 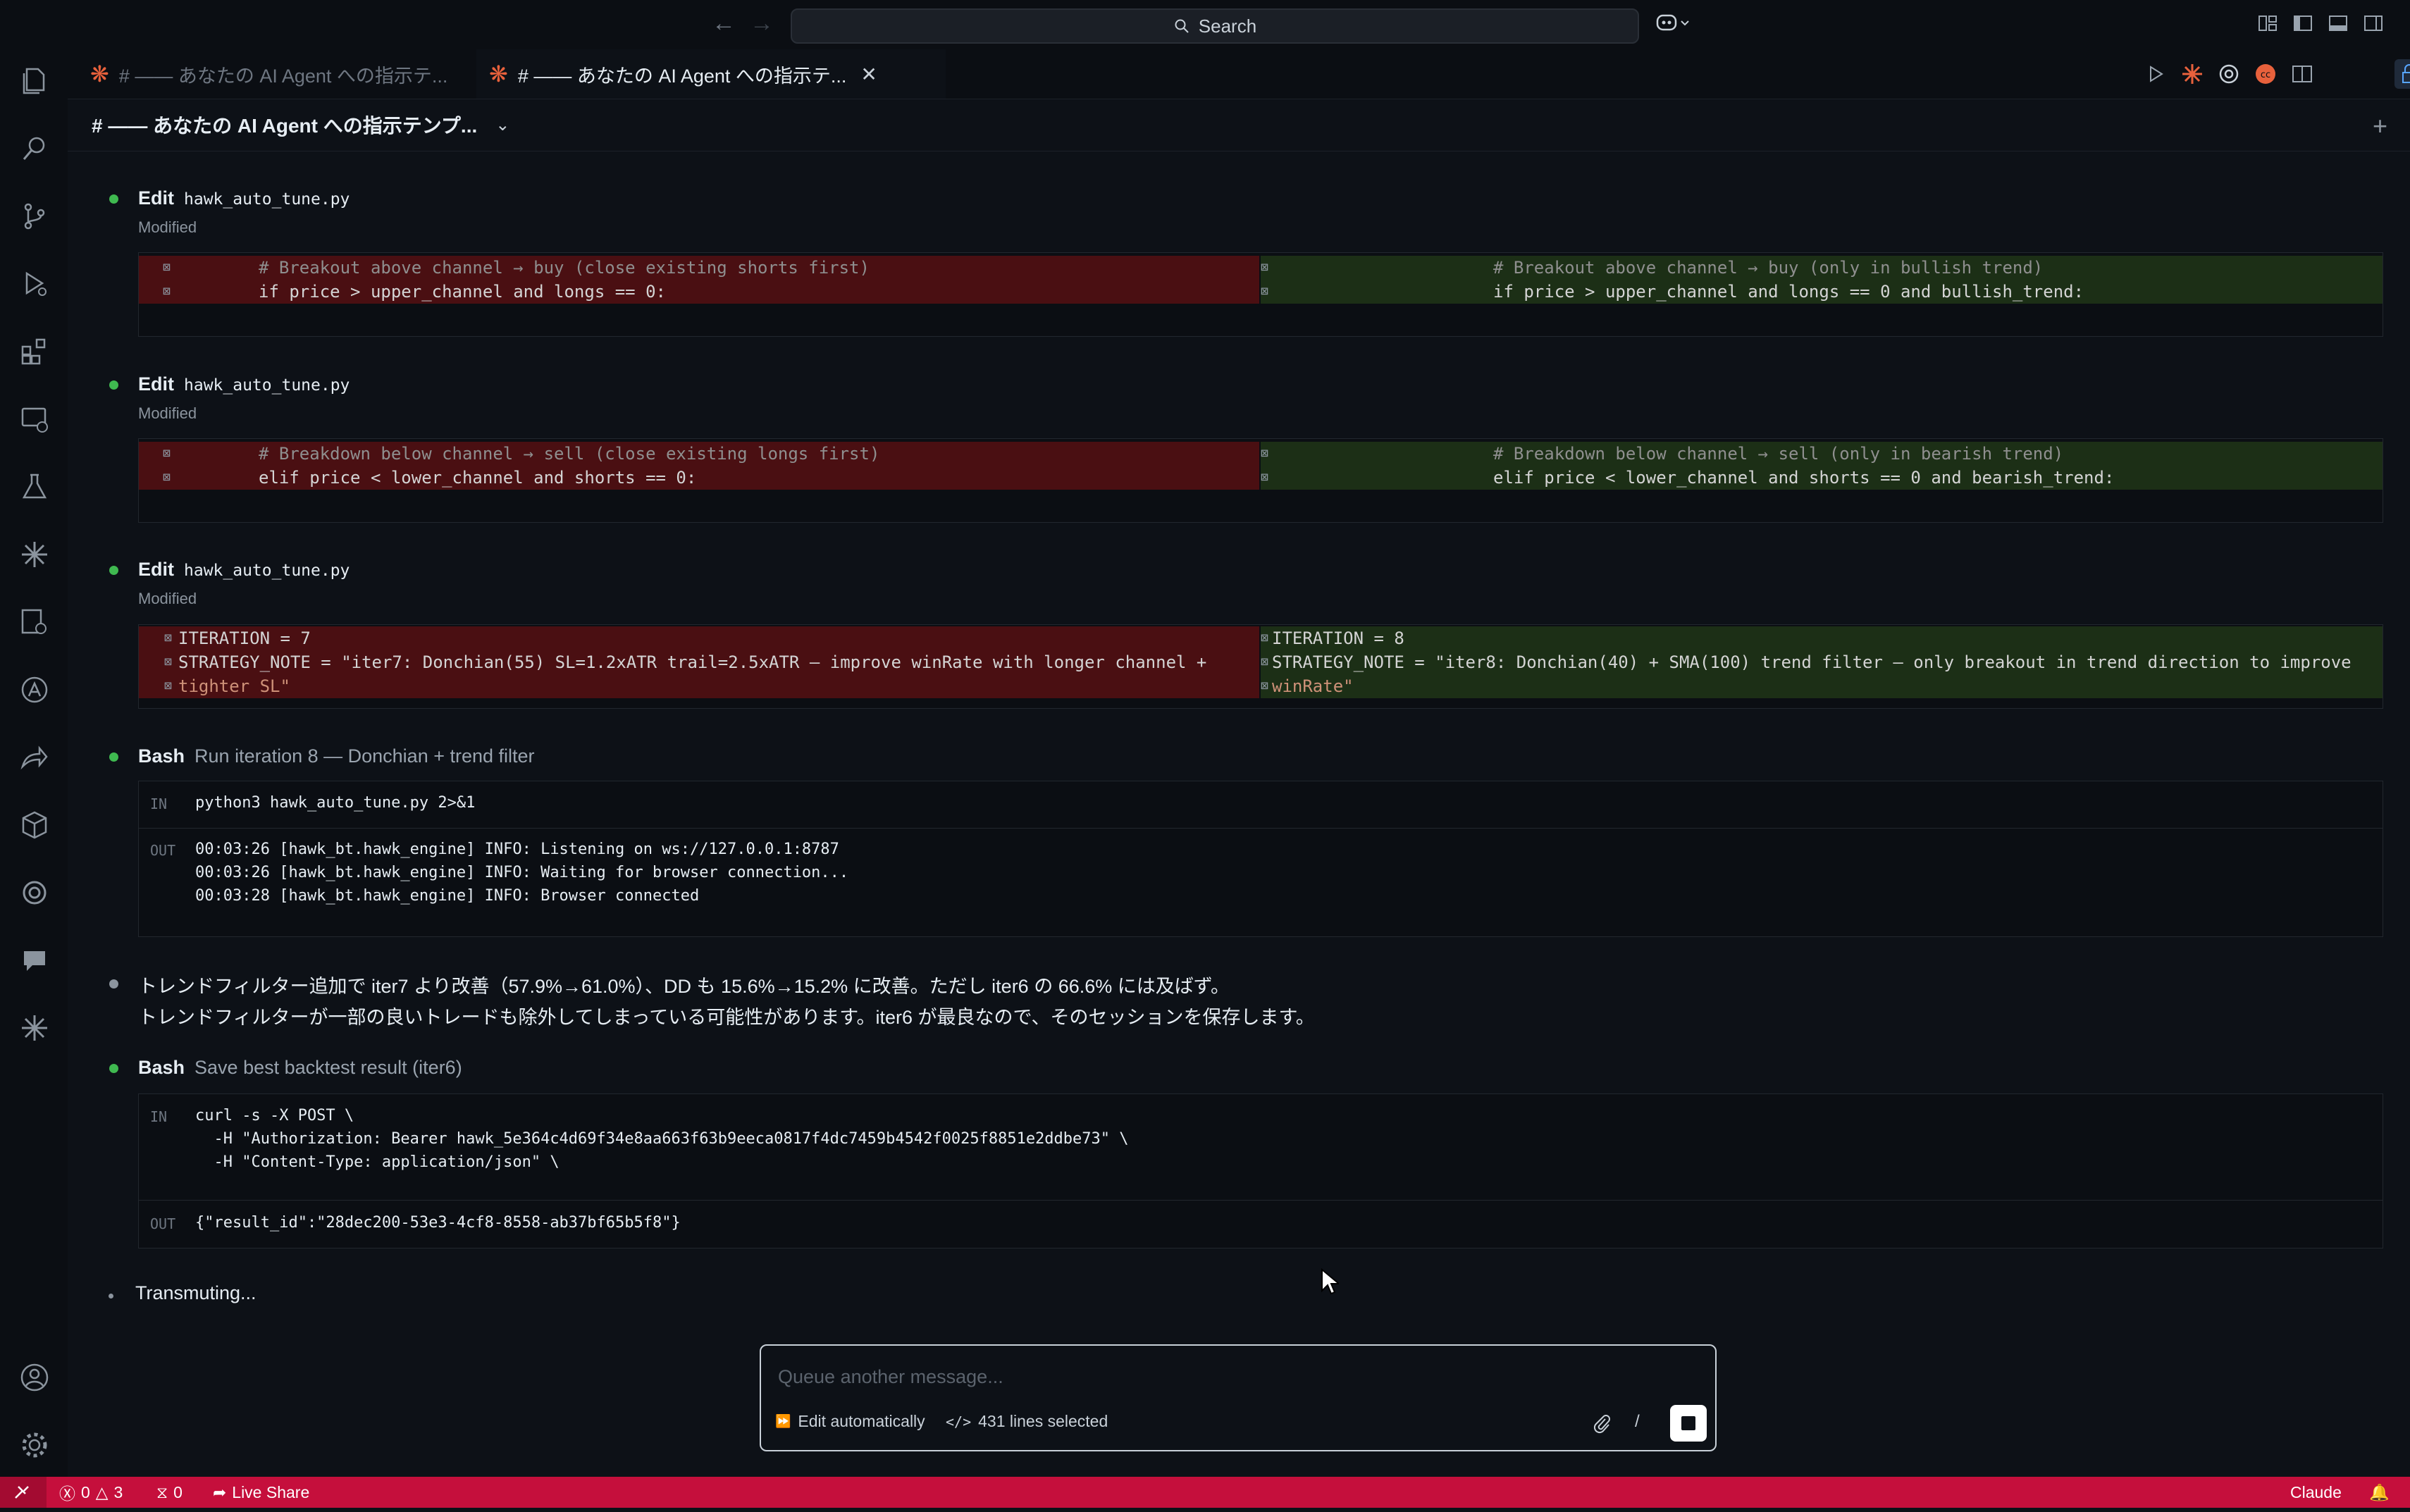 I want to click on settings-gear-icon, so click(x=34, y=1445).